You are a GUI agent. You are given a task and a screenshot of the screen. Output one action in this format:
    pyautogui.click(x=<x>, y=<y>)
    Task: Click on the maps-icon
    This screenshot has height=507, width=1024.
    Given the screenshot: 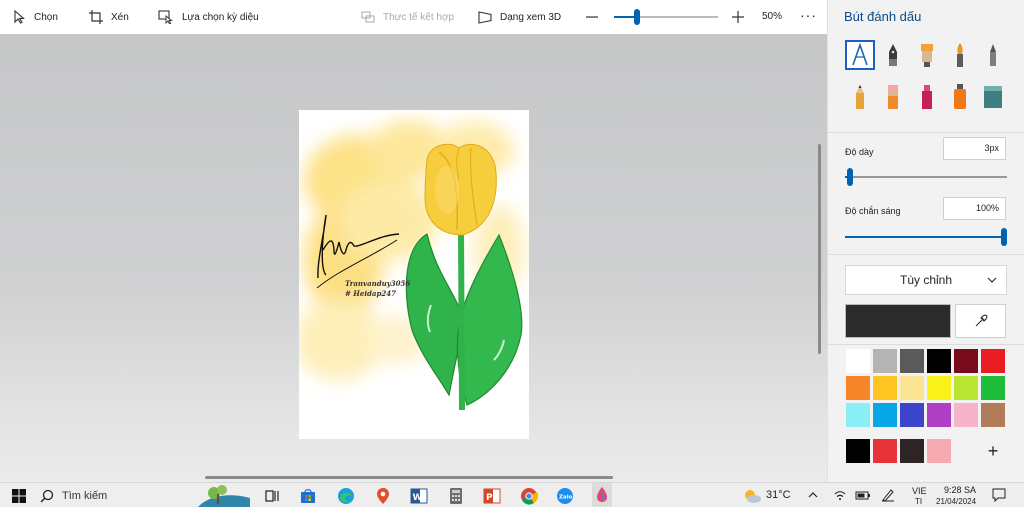 What is the action you would take?
    pyautogui.click(x=383, y=496)
    